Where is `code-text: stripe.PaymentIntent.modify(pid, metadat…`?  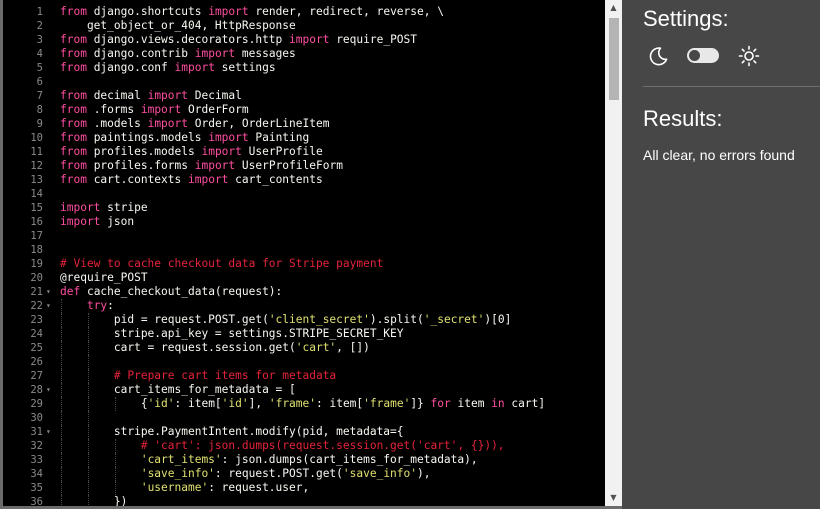
code-text: stripe.PaymentIntent.modify(pid, metadat… is located at coordinates (232, 431).